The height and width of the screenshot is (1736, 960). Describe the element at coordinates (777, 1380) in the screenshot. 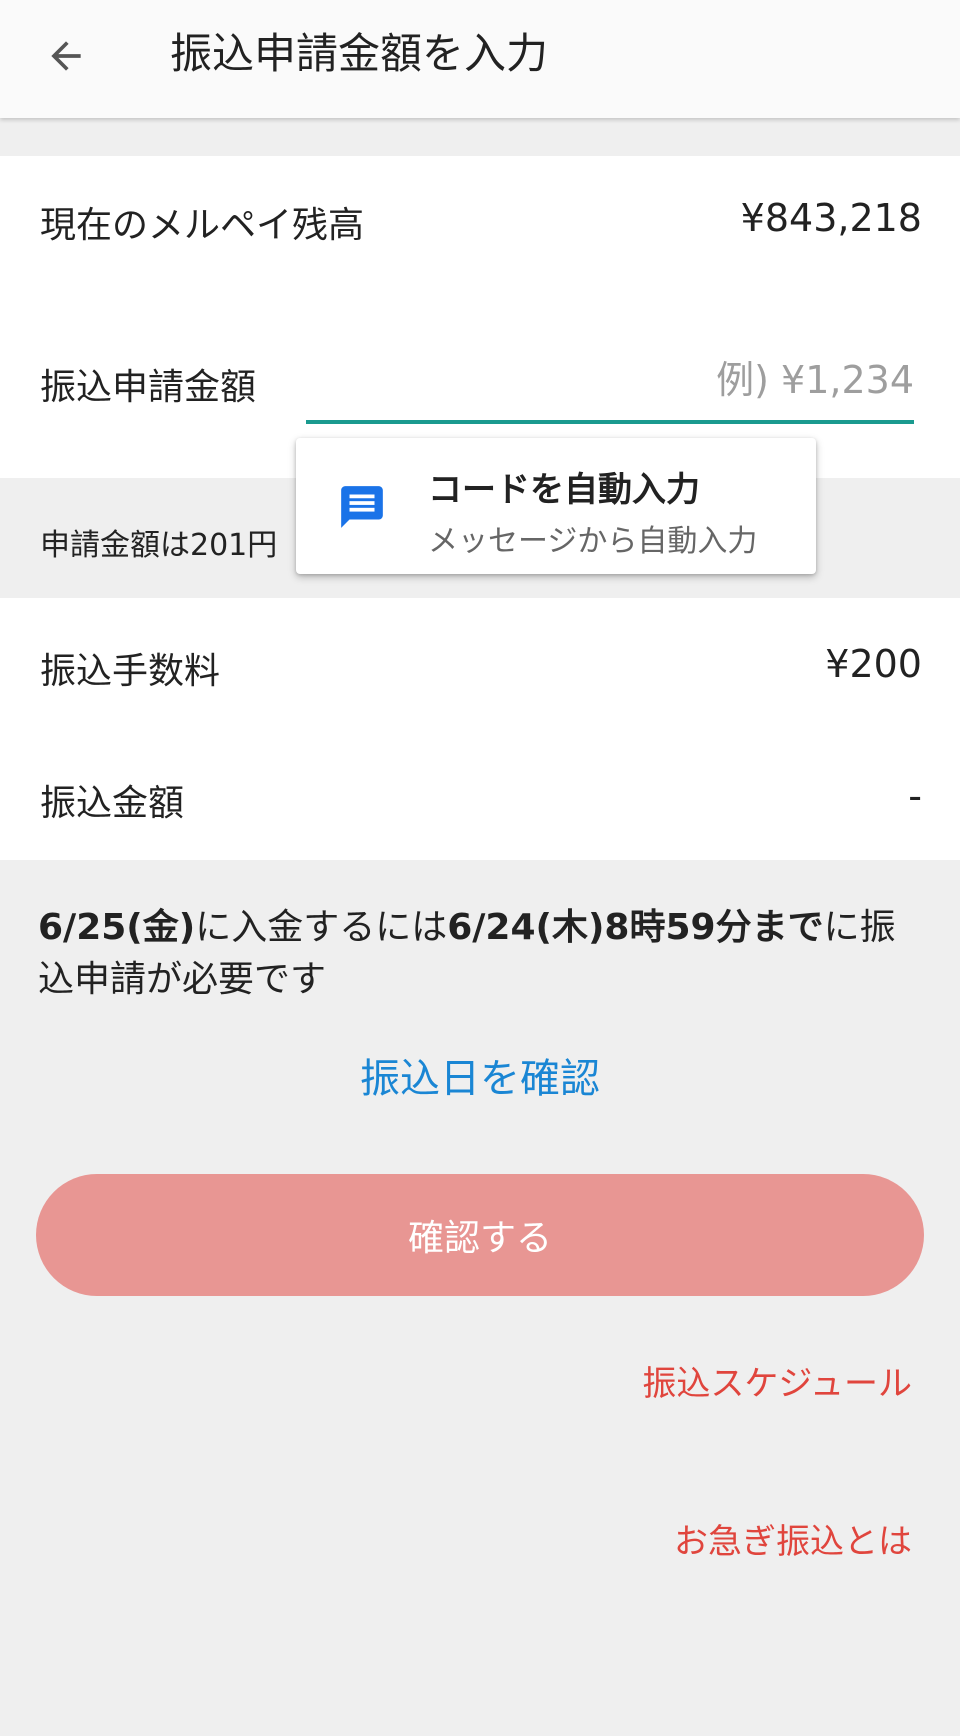

I see `transfer-schedule-link: 振込スケジュール` at that location.